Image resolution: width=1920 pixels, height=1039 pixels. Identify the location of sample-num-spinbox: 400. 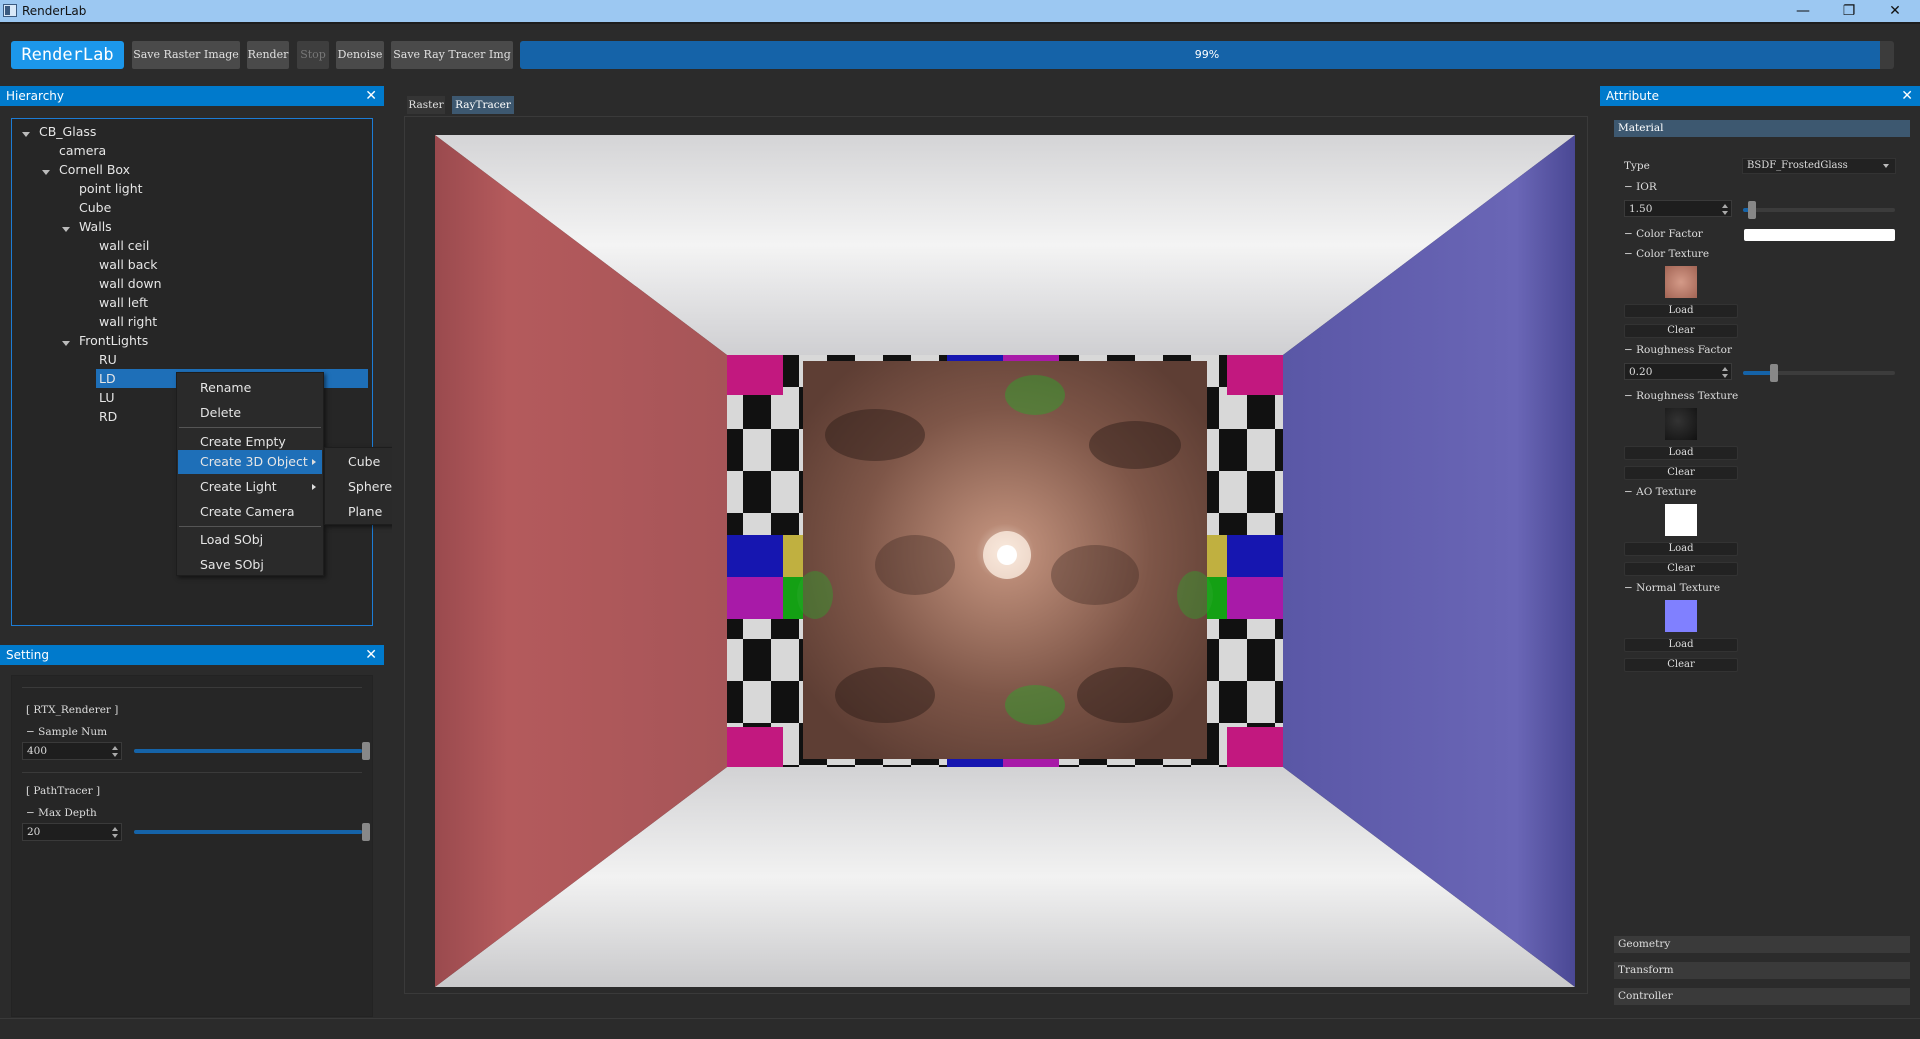
(72, 751).